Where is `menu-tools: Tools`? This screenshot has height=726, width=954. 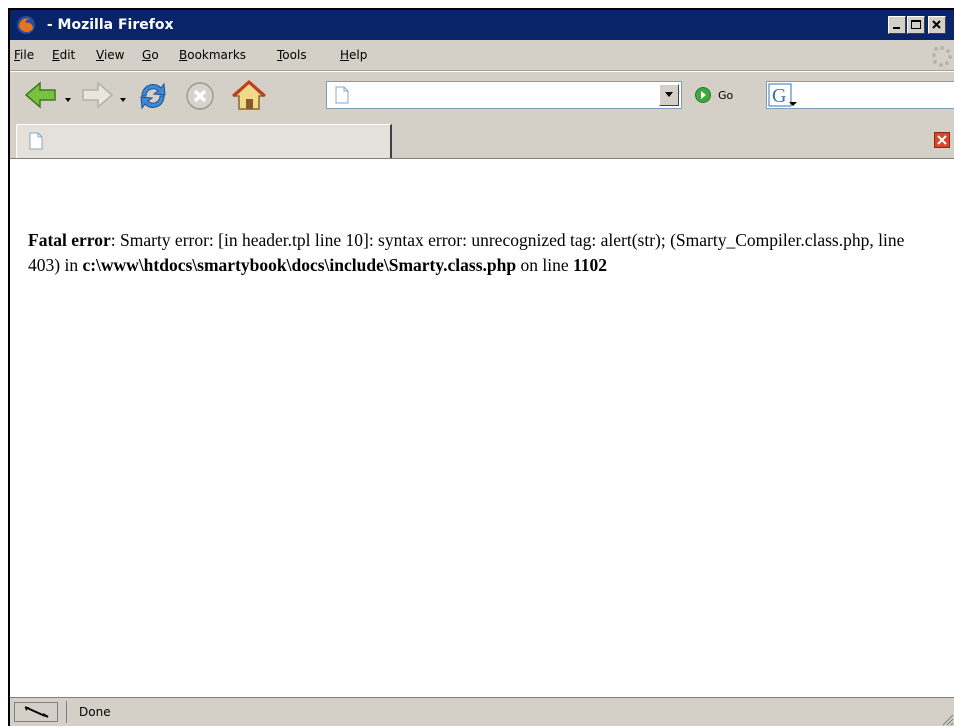 menu-tools: Tools is located at coordinates (292, 55).